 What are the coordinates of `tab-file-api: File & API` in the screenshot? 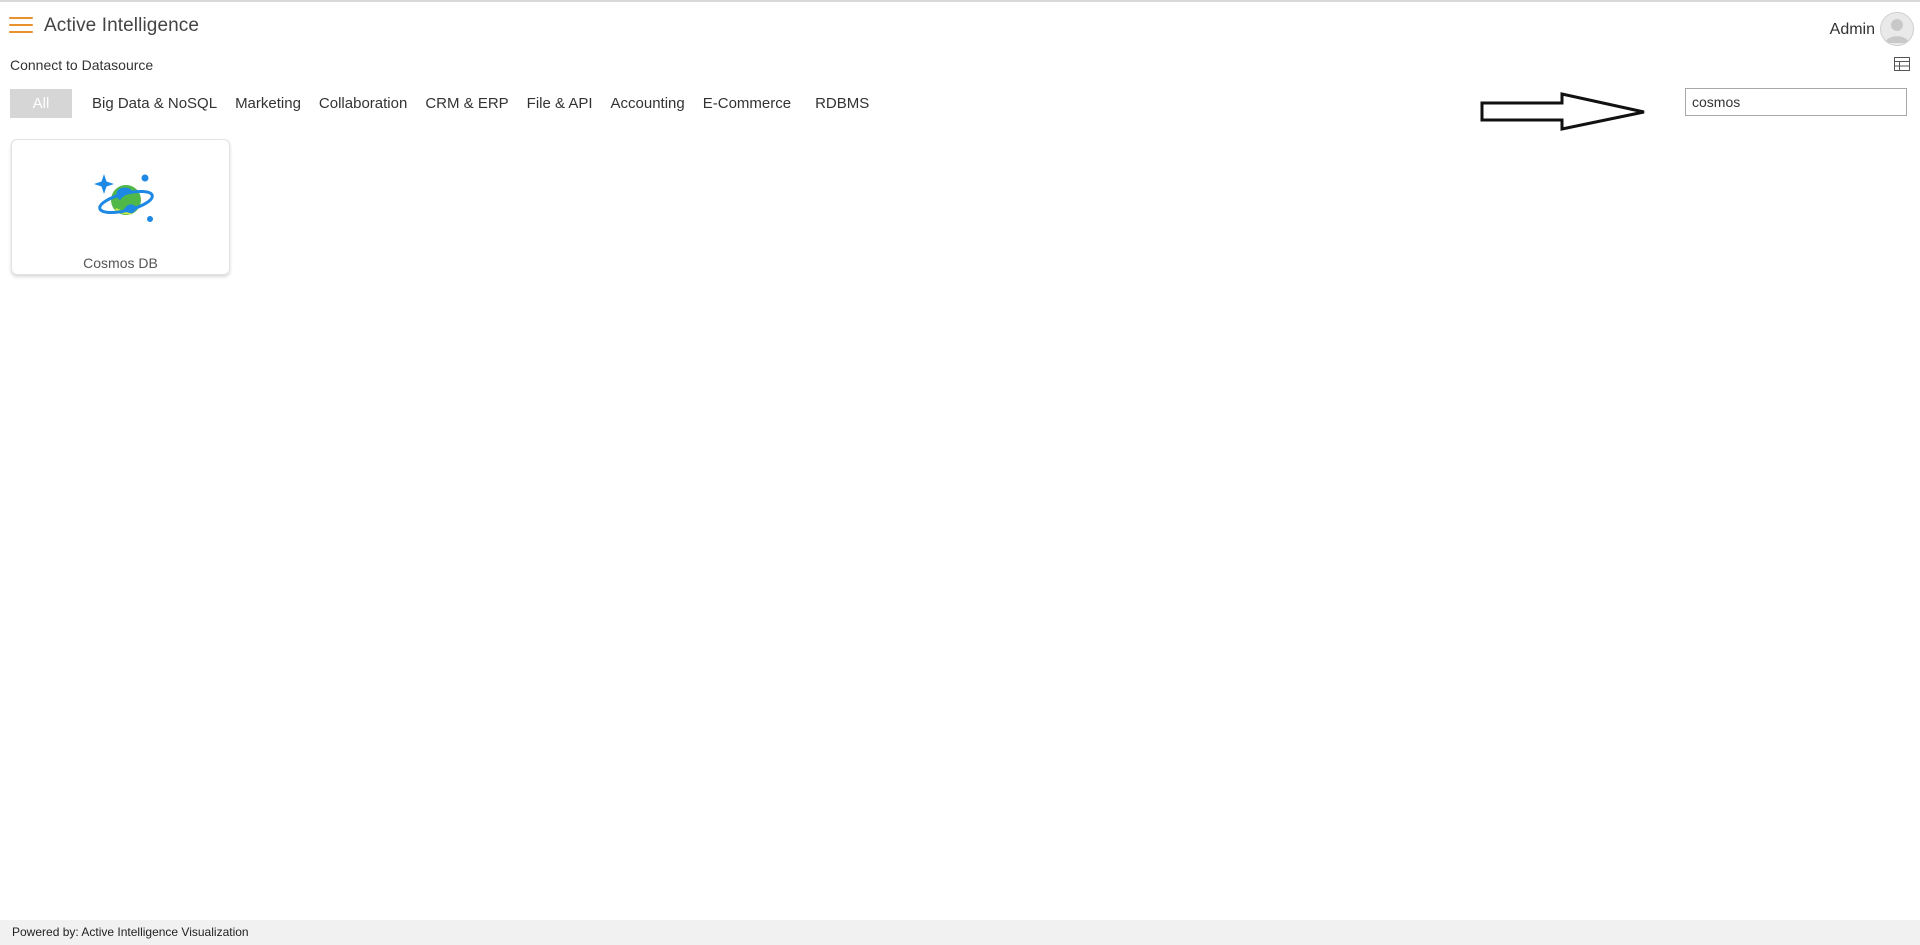 It's located at (560, 103).